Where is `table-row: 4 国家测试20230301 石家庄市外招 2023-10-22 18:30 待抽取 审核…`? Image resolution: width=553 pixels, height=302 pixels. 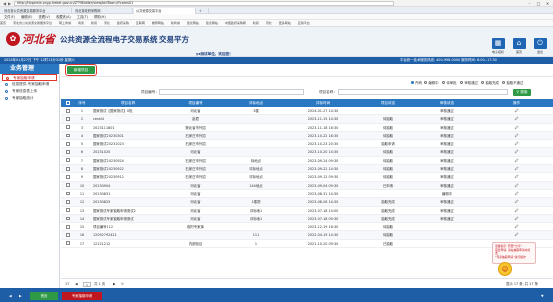 table-row: 4 国家测试20230301 石家庄市外招 2023-10-22 18:30 待抽取 审核… is located at coordinates (307, 136).